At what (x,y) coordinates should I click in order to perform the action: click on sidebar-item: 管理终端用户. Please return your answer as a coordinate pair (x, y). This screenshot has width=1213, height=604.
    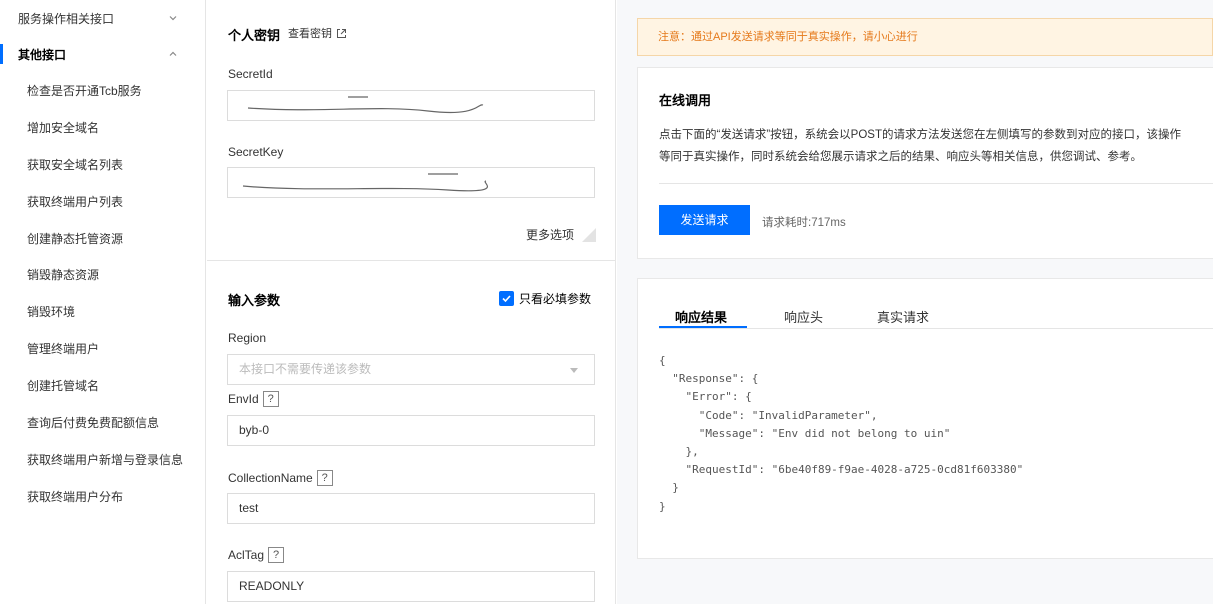
    Looking at the image, I should click on (63, 349).